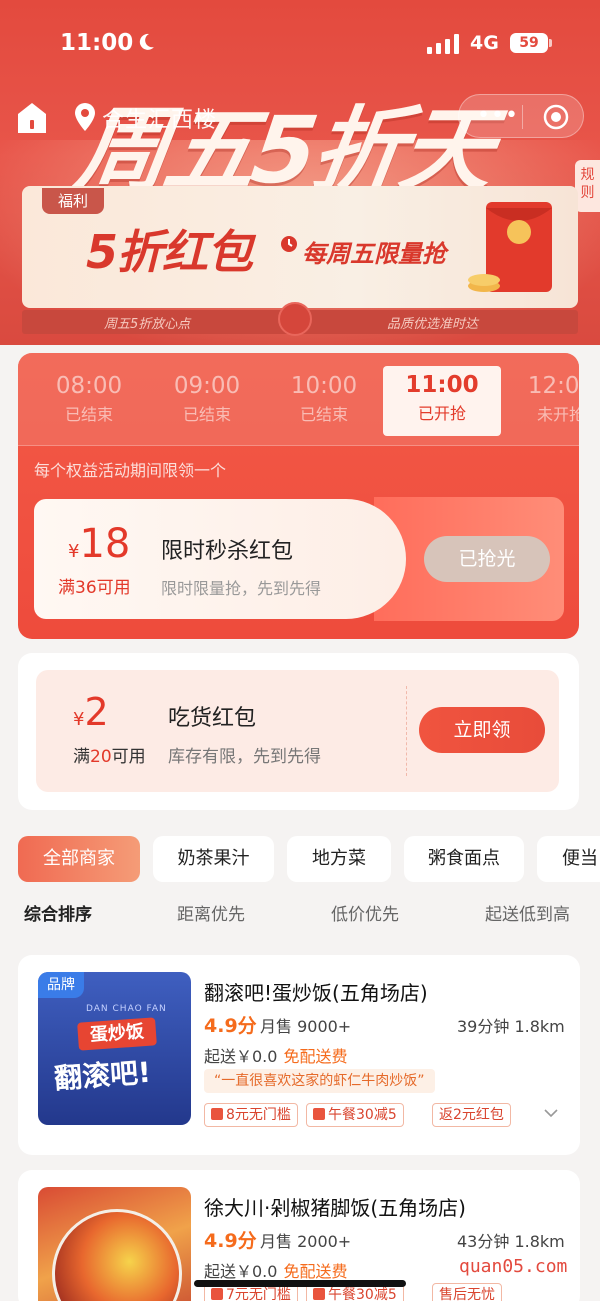 Image resolution: width=600 pixels, height=1301 pixels. Describe the element at coordinates (335, 1206) in the screenshot. I see `merchant-name: 徐大川·剁椒猪脚饭(五角场店)` at that location.